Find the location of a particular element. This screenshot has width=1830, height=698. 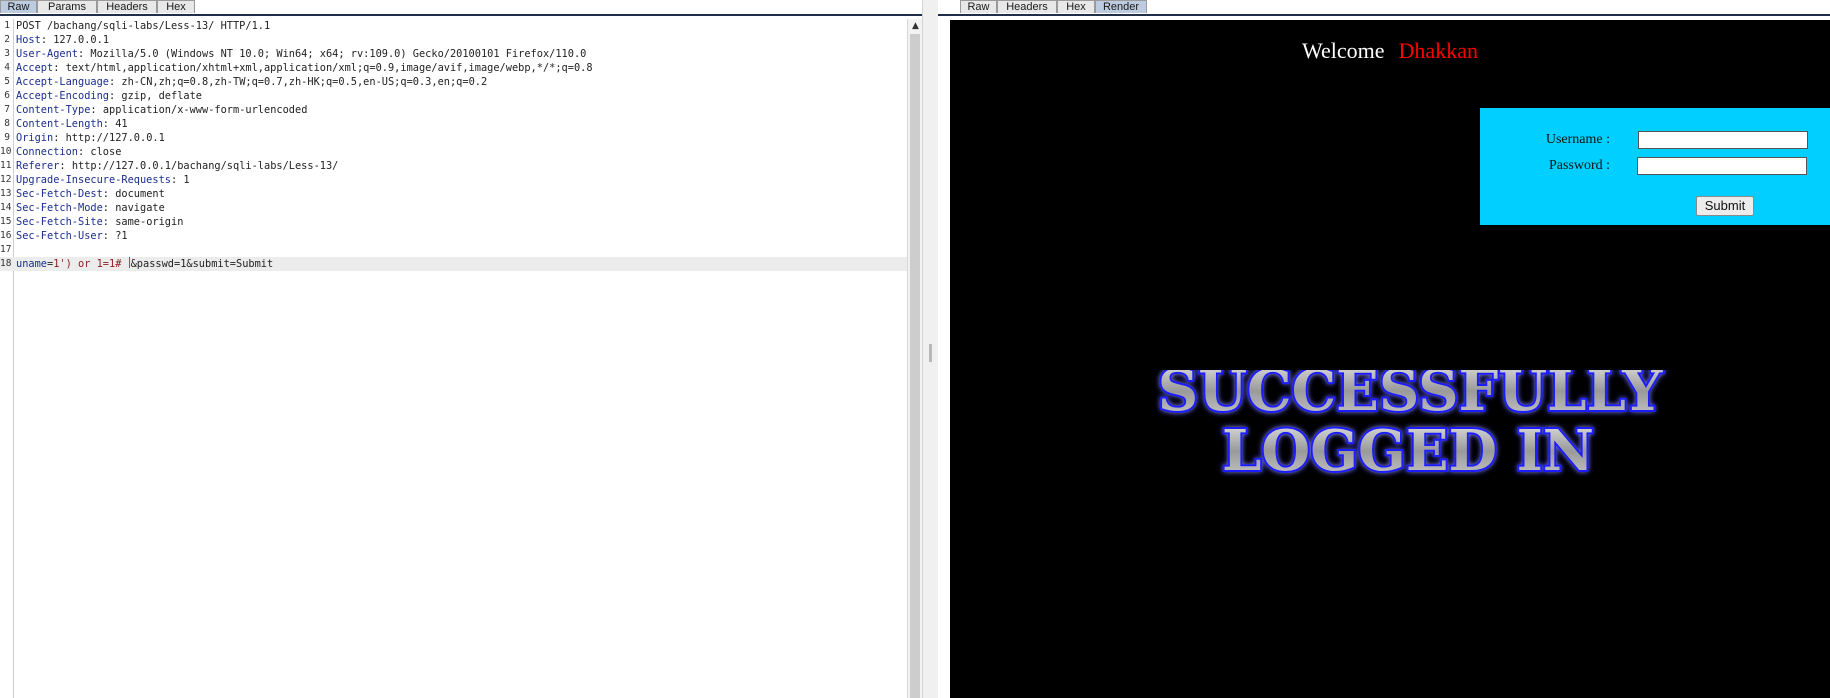

request-tabbar: Raw Params Headers Hex is located at coordinates (461, 8).